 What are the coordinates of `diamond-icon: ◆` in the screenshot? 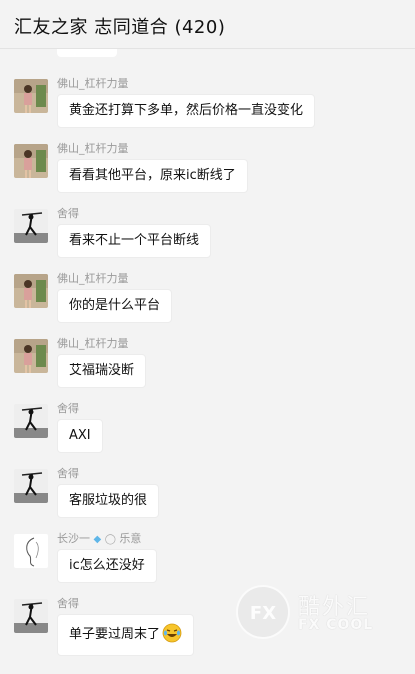 It's located at (97, 539).